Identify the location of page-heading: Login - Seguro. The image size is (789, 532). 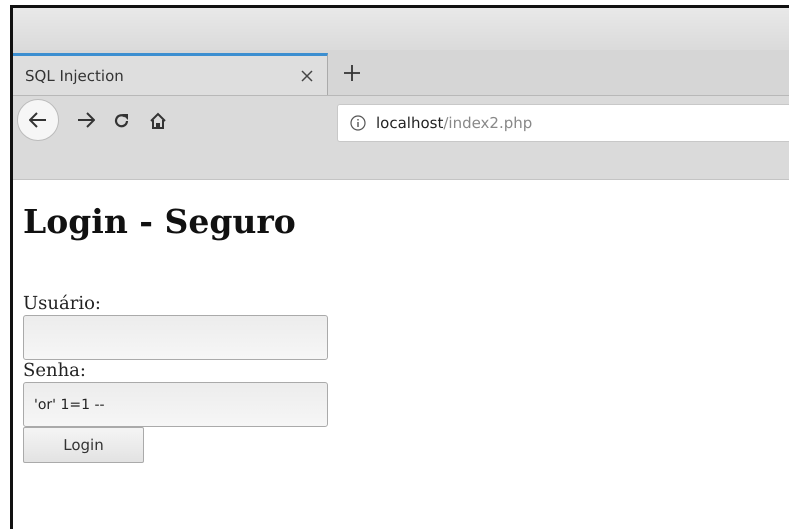
(160, 221).